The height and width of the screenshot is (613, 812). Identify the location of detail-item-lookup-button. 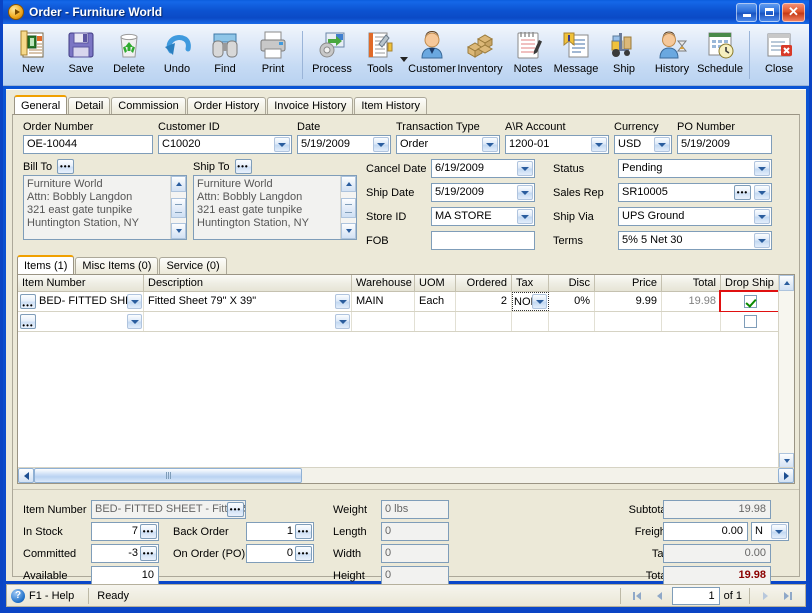
(235, 509).